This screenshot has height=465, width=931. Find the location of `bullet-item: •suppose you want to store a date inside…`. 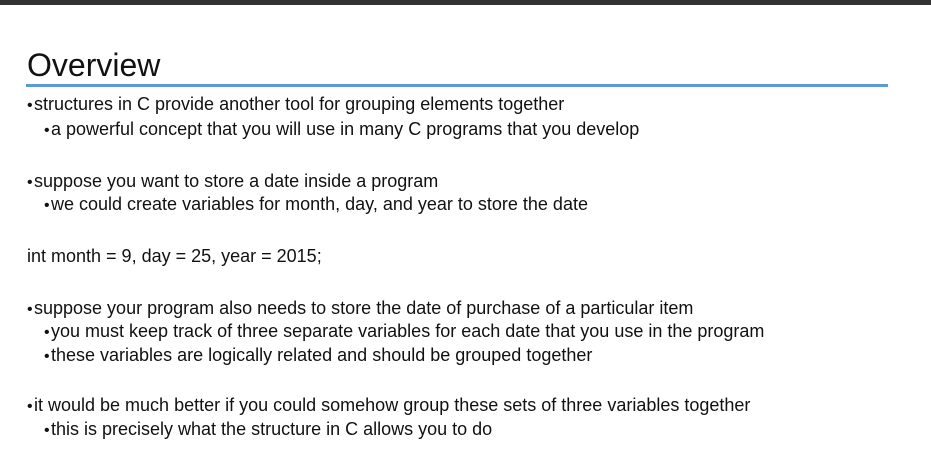

bullet-item: •suppose you want to store a date inside… is located at coordinates (232, 182).